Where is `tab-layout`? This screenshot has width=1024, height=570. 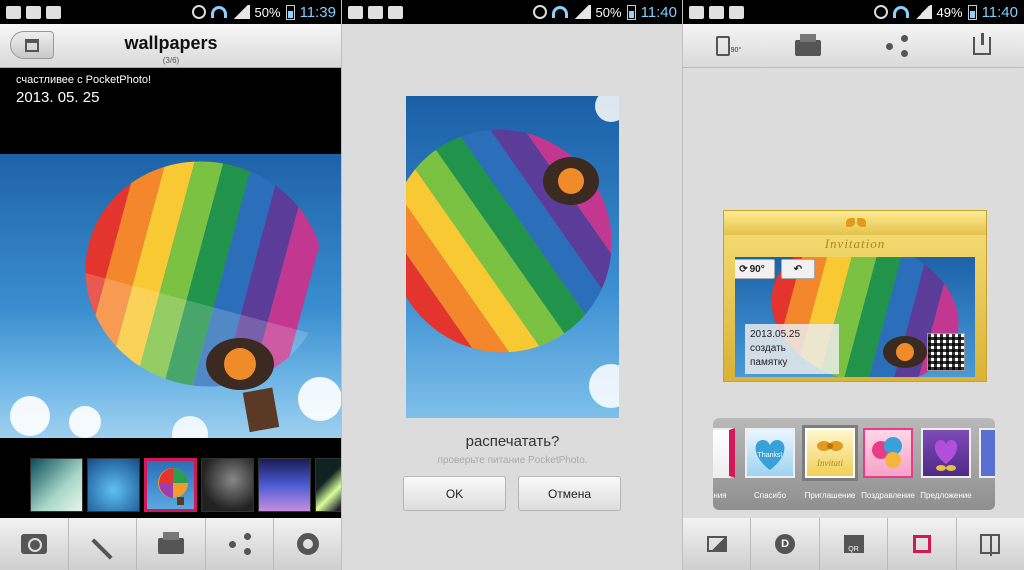
tab-layout is located at coordinates (990, 544).